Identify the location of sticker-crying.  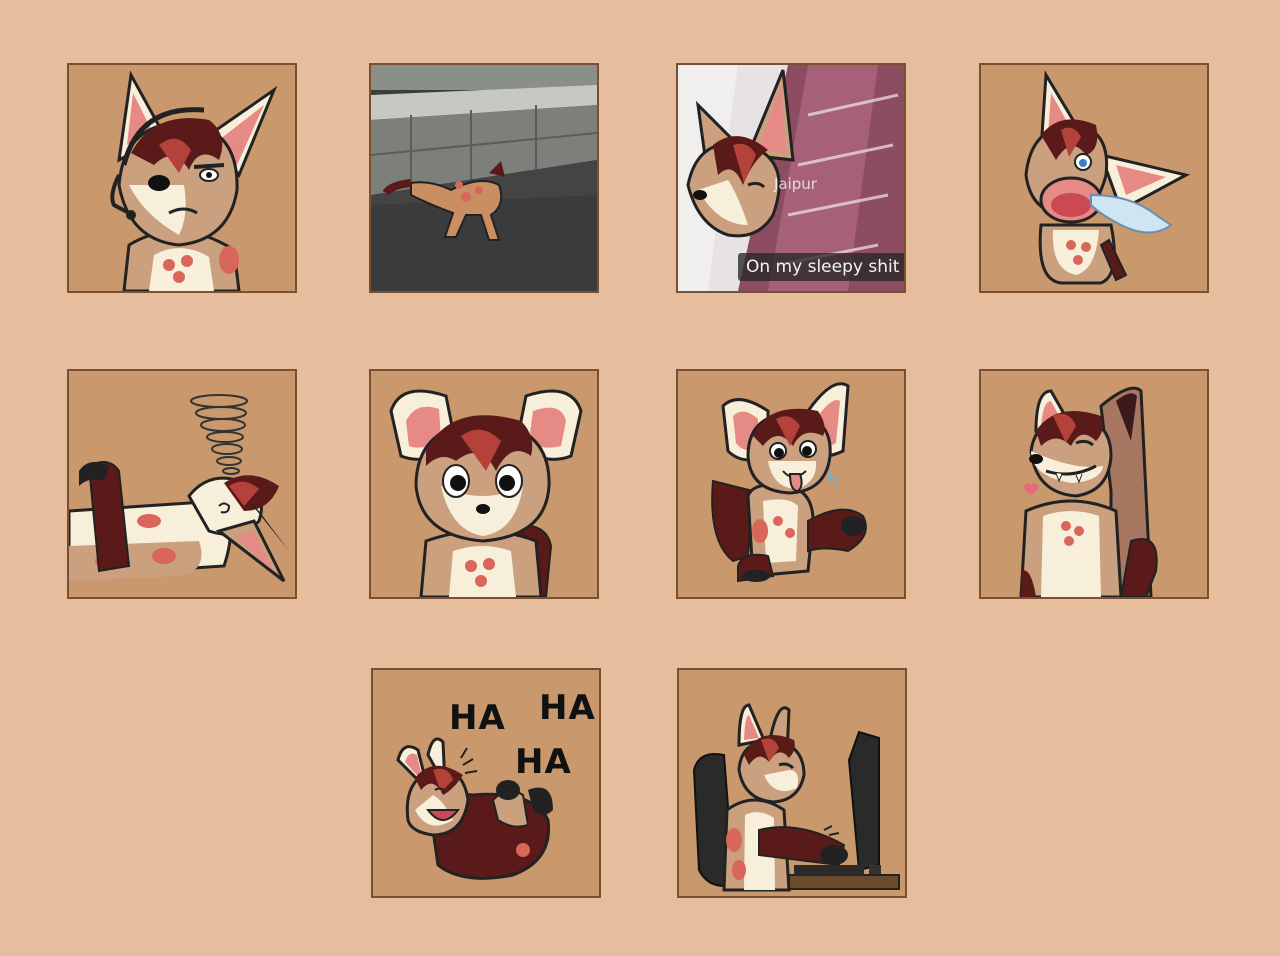
(1094, 178).